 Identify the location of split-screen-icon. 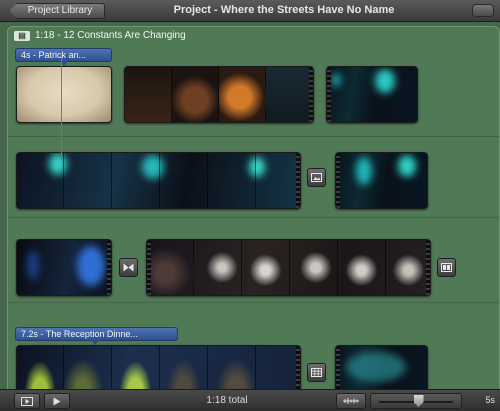
(446, 267).